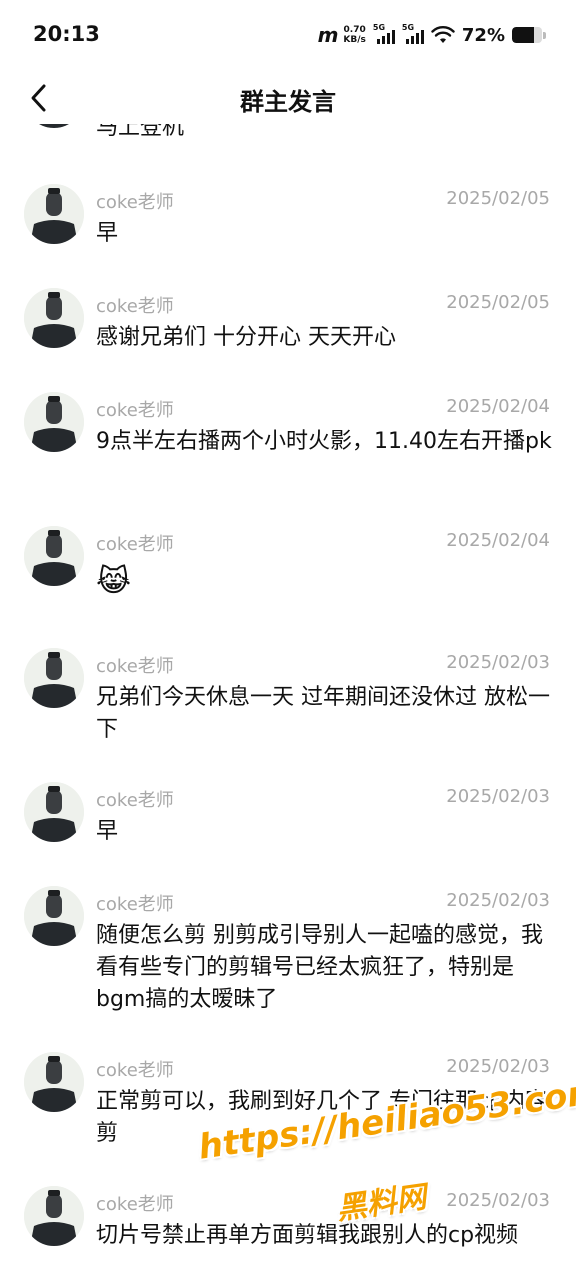  What do you see at coordinates (443, 34) in the screenshot?
I see `wifi-icon` at bounding box center [443, 34].